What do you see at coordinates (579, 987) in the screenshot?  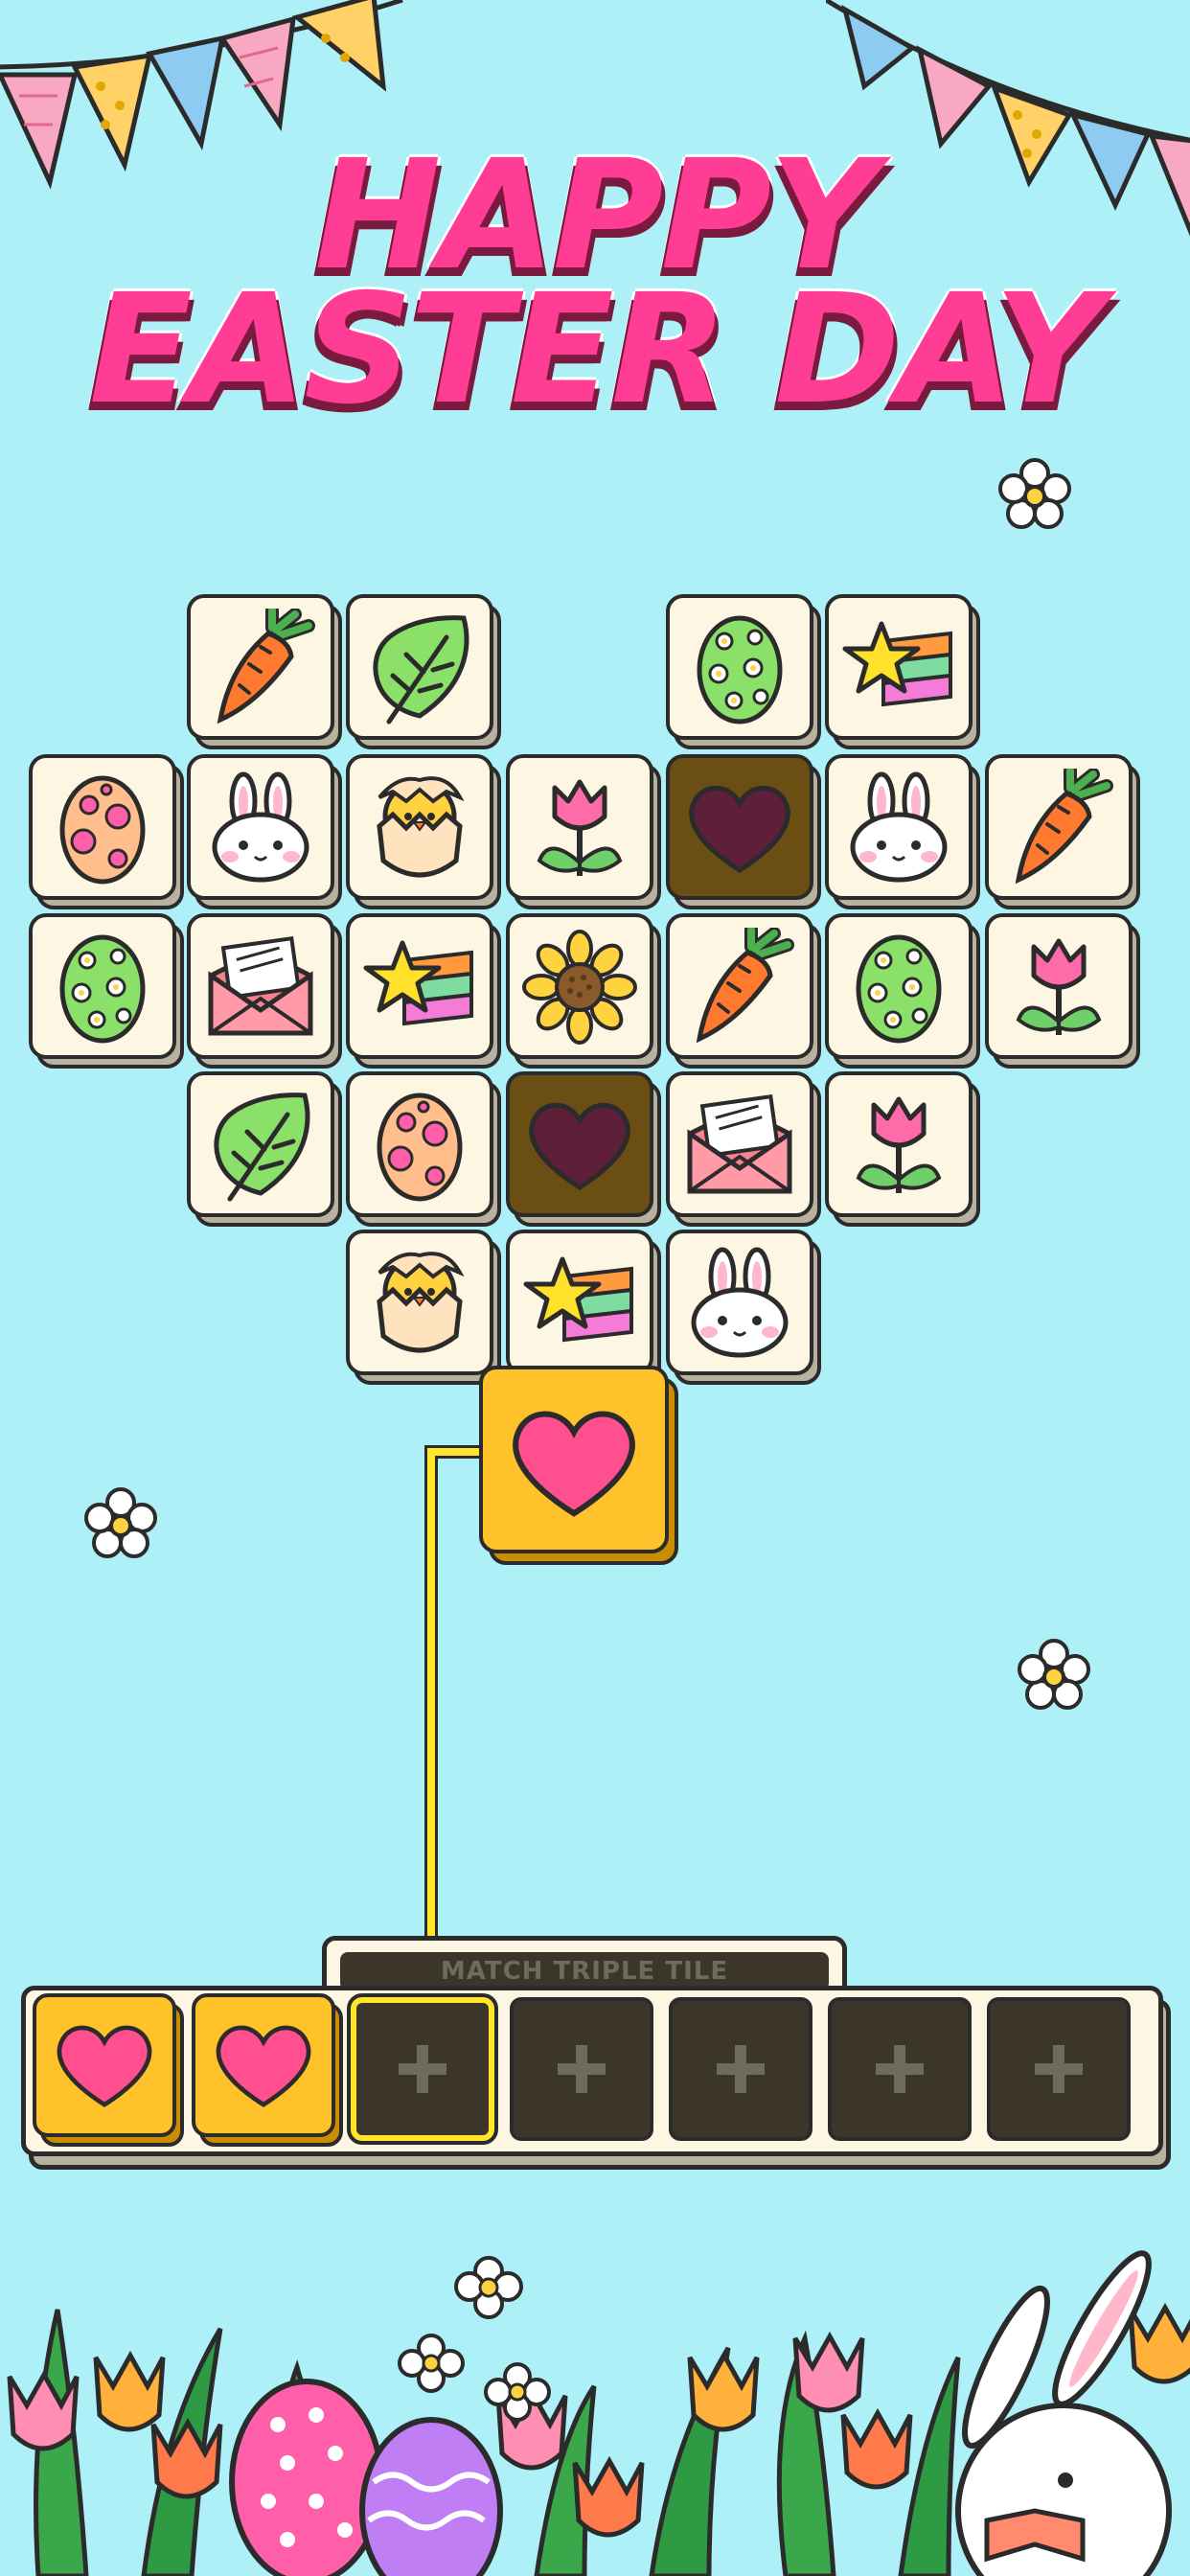 I see `sunflower-icon` at bounding box center [579, 987].